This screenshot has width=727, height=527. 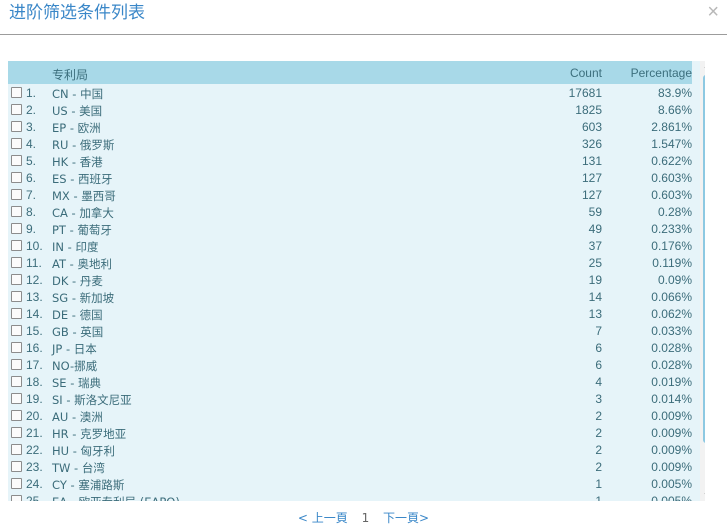 I want to click on table-row: 16. JP - 日本 6 0.028%, so click(x=350, y=347).